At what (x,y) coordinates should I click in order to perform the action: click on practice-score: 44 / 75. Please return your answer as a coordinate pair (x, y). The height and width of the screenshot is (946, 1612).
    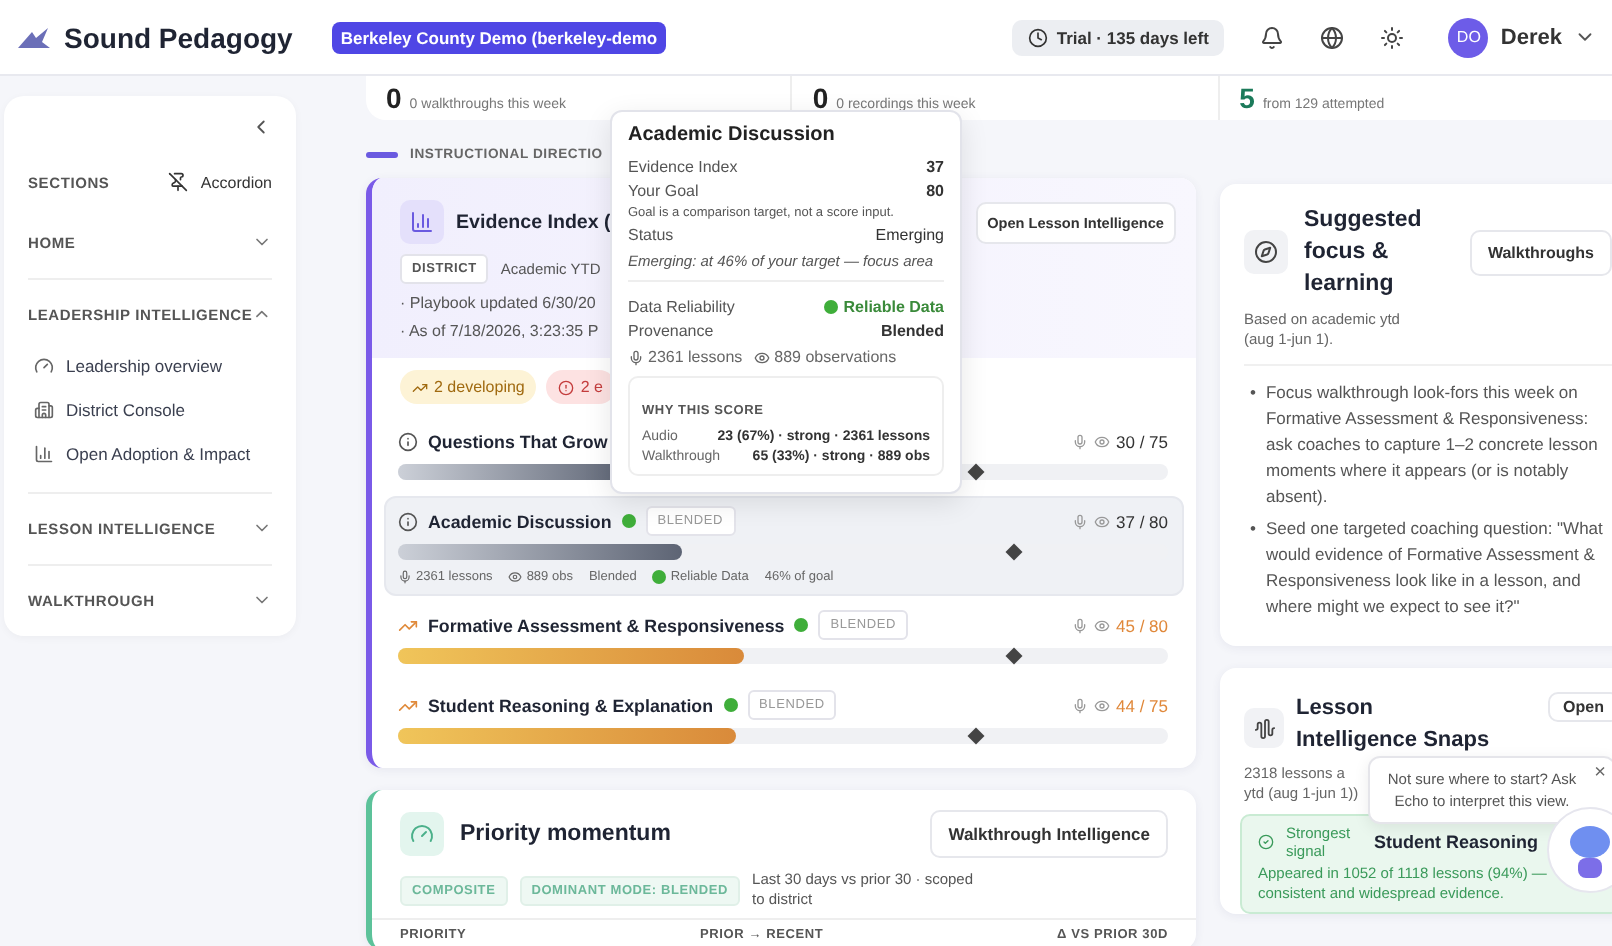
    Looking at the image, I should click on (1142, 705).